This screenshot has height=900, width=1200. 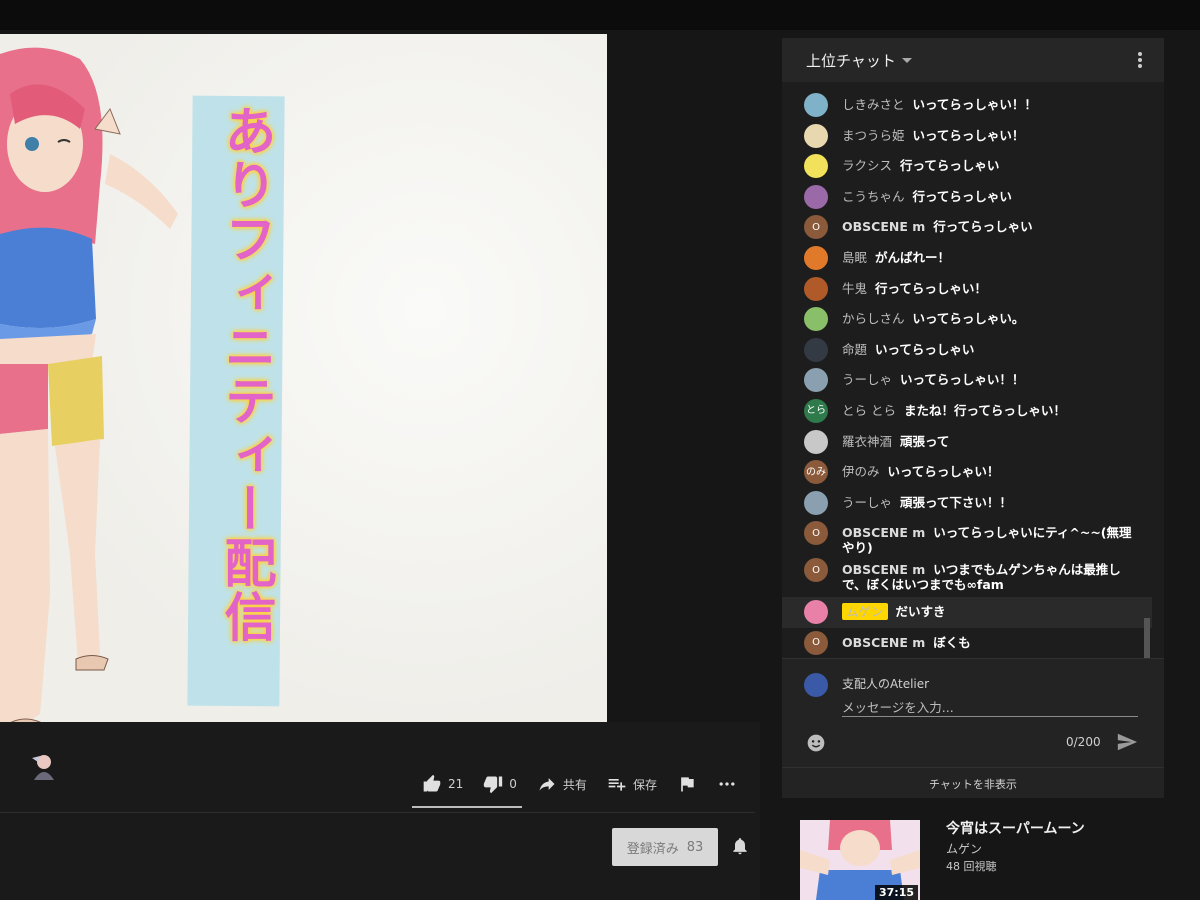 I want to click on chat-author: とら とら, so click(x=869, y=410).